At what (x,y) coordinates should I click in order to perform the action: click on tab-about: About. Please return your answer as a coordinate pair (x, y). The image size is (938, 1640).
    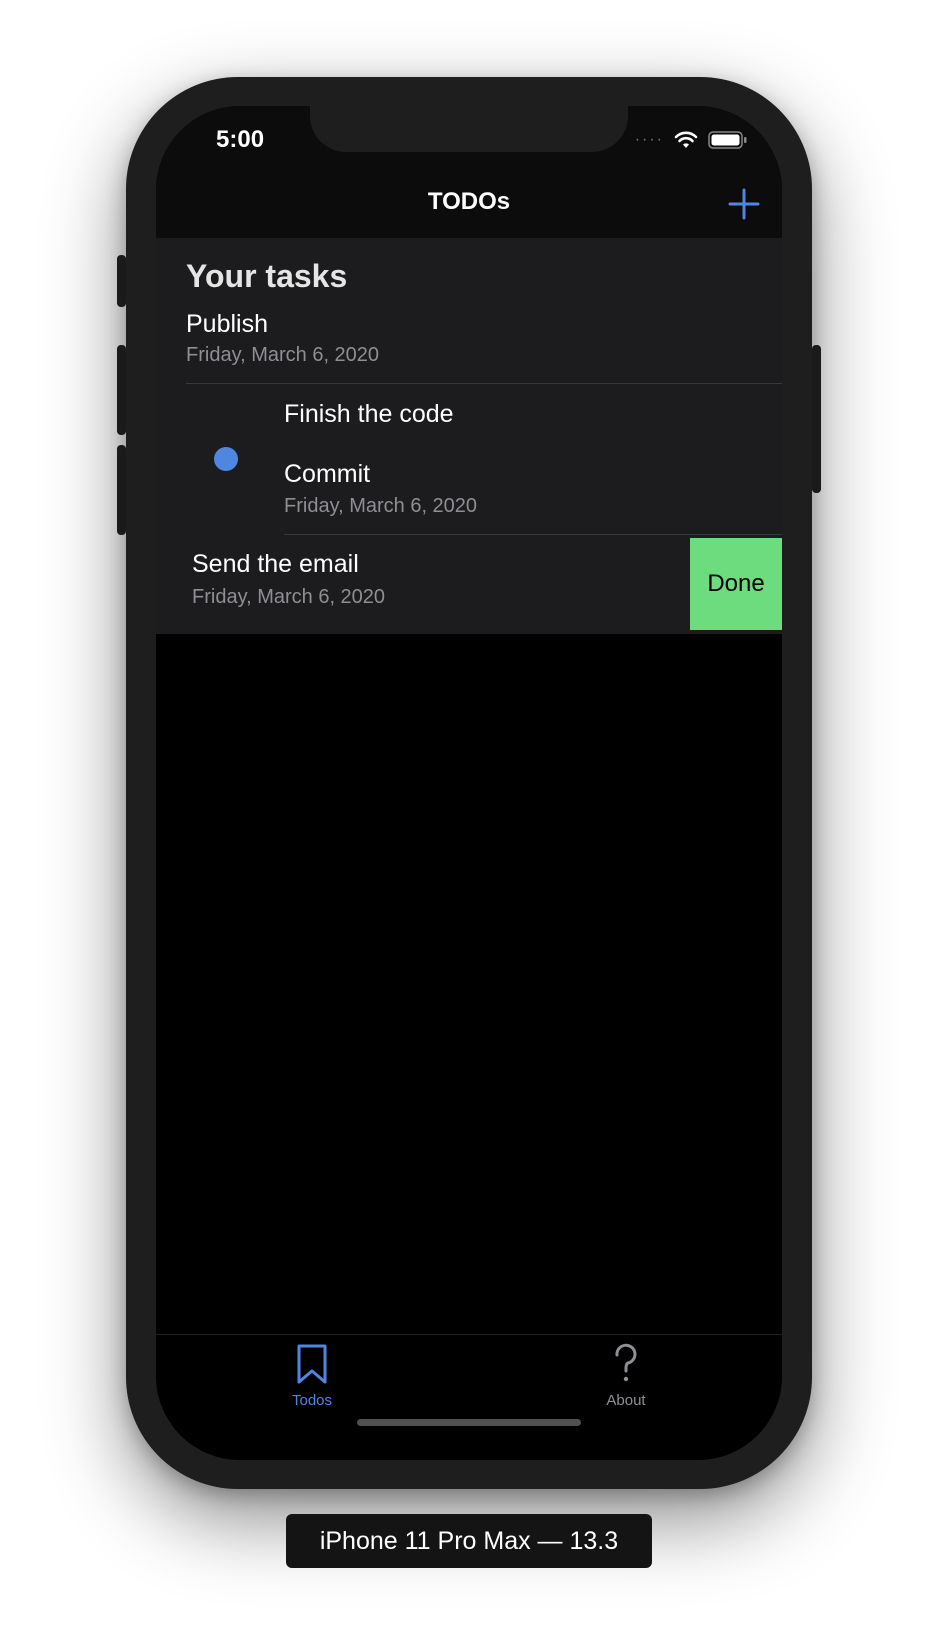
    Looking at the image, I should click on (626, 1376).